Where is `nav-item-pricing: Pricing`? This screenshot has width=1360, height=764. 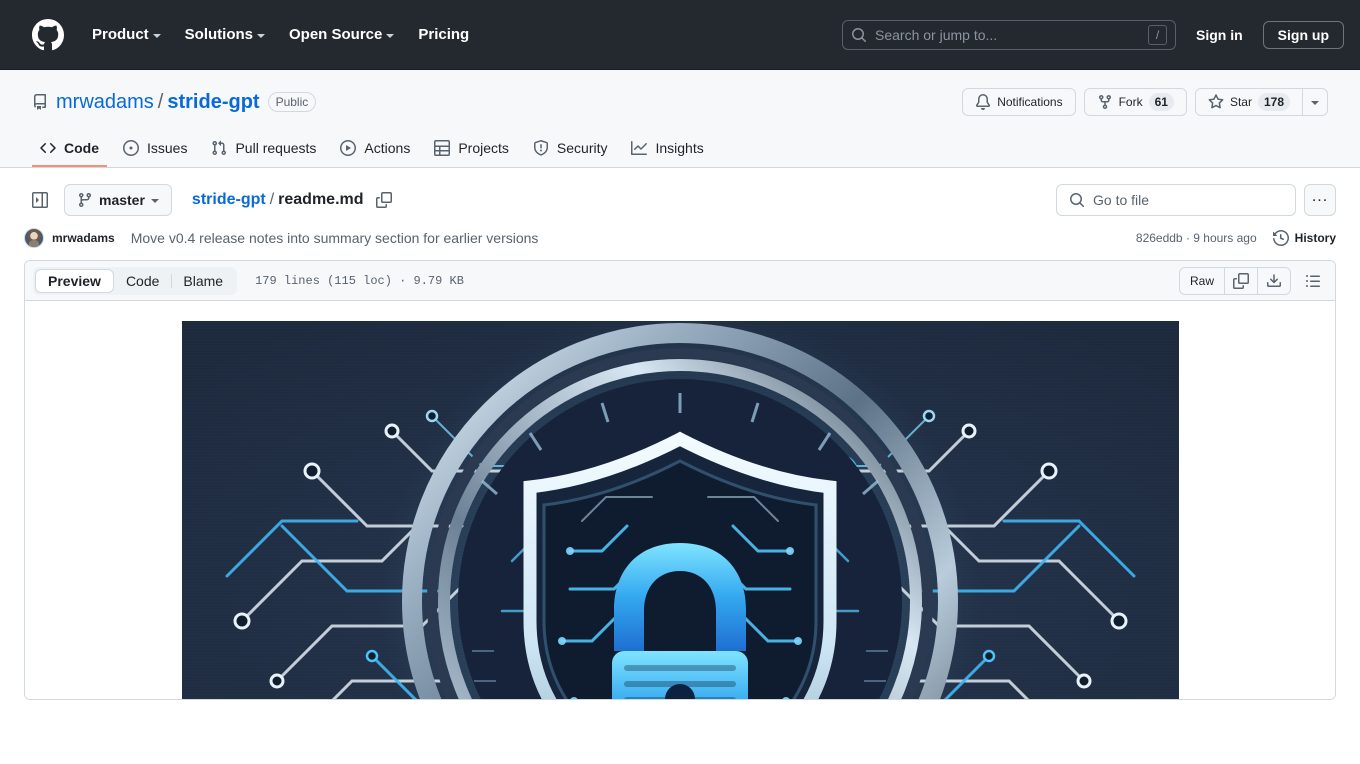 nav-item-pricing: Pricing is located at coordinates (443, 34).